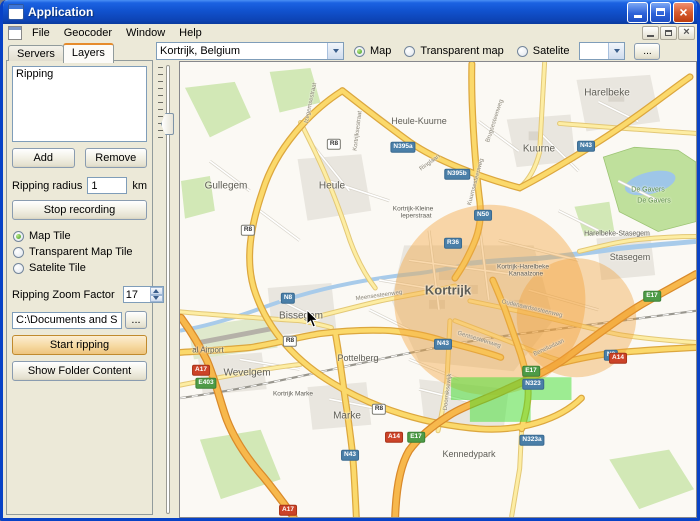  What do you see at coordinates (350, 32) in the screenshot?
I see `menu-bar: File Geocoder Window Help ×` at bounding box center [350, 32].